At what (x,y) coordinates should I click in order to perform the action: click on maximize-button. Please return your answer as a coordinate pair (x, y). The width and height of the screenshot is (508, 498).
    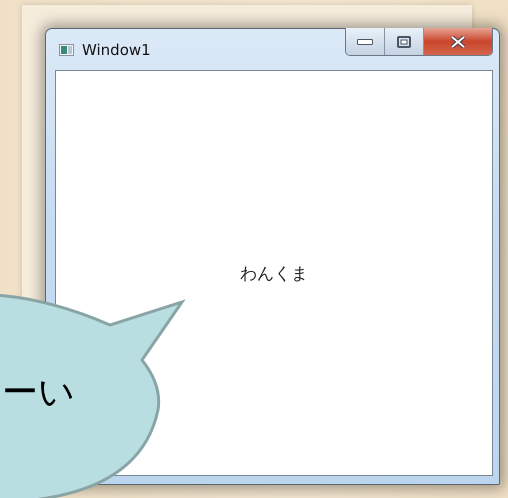
    Looking at the image, I should click on (404, 41).